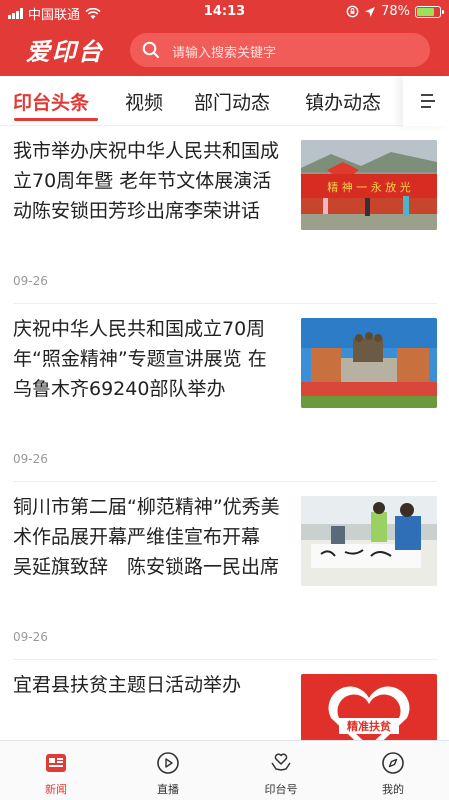 The image size is (449, 800). What do you see at coordinates (144, 101) in the screenshot?
I see `tab-video: 视频` at bounding box center [144, 101].